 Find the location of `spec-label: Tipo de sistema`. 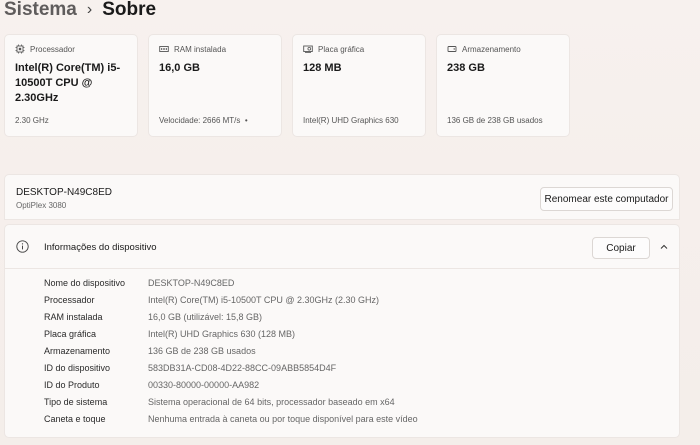

spec-label: Tipo de sistema is located at coordinates (76, 402).